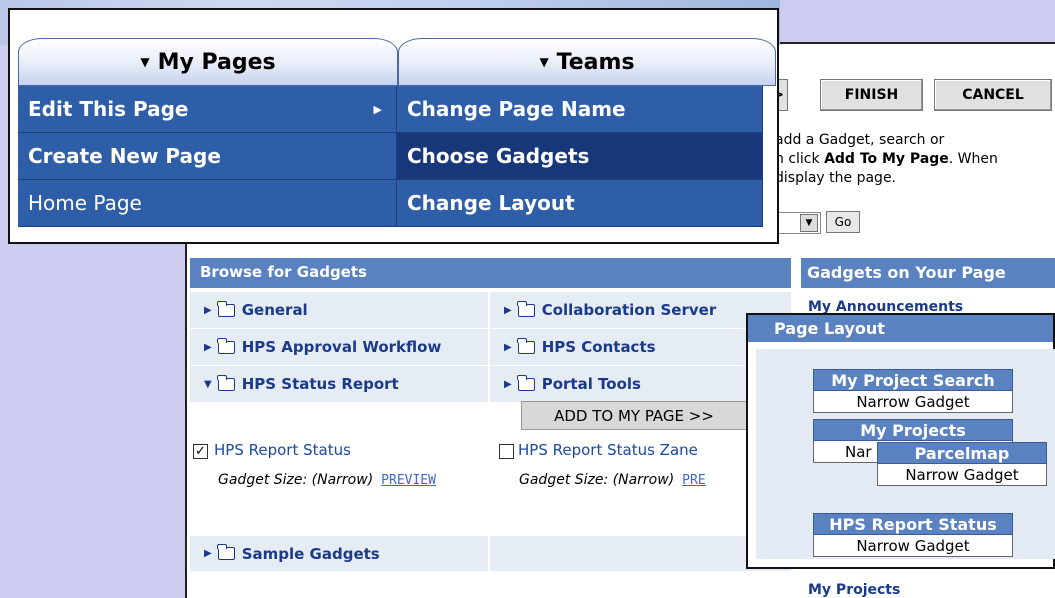  I want to click on category-hps-approval-workflow: ▶ HPS Approval Workflow, so click(340, 347).